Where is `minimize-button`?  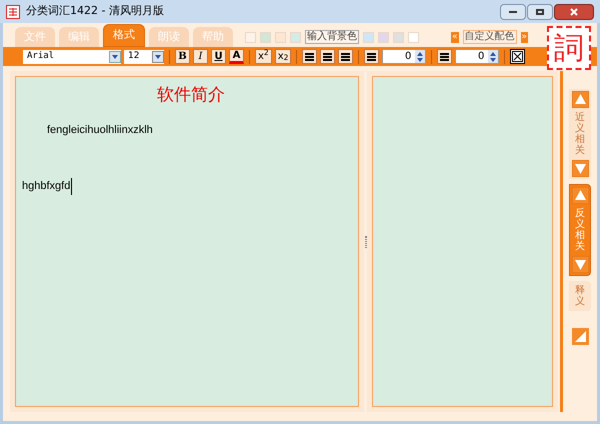 minimize-button is located at coordinates (513, 12).